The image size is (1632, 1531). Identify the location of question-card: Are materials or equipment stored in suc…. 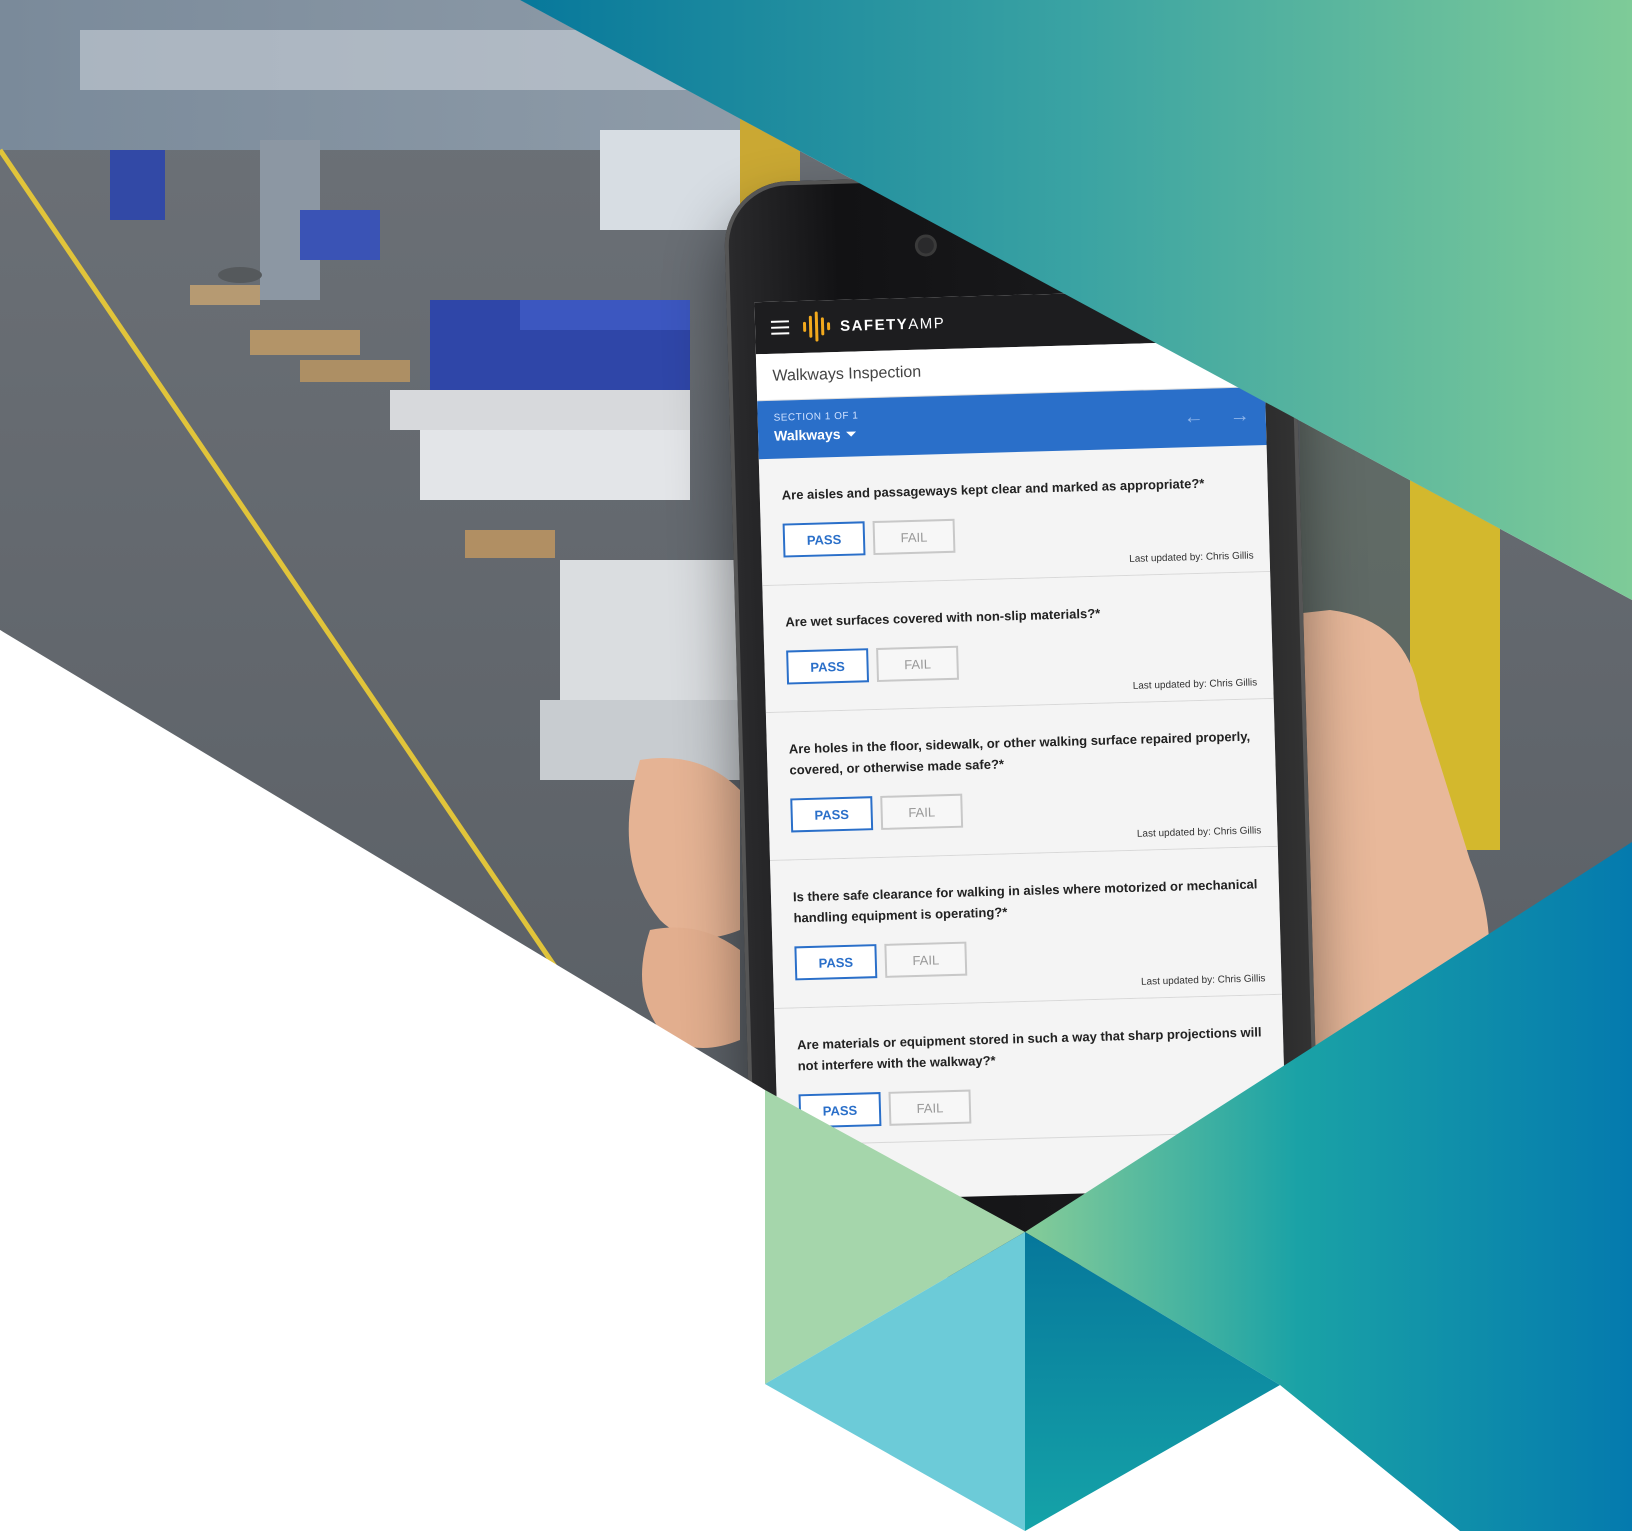
(1030, 1070).